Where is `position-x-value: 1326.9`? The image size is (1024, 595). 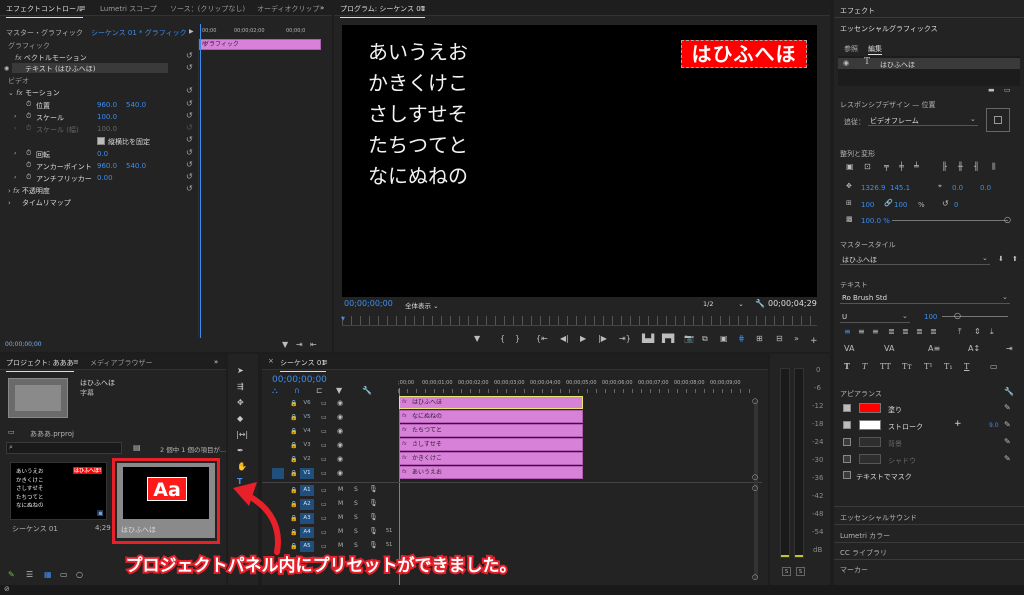 position-x-value: 1326.9 is located at coordinates (873, 188).